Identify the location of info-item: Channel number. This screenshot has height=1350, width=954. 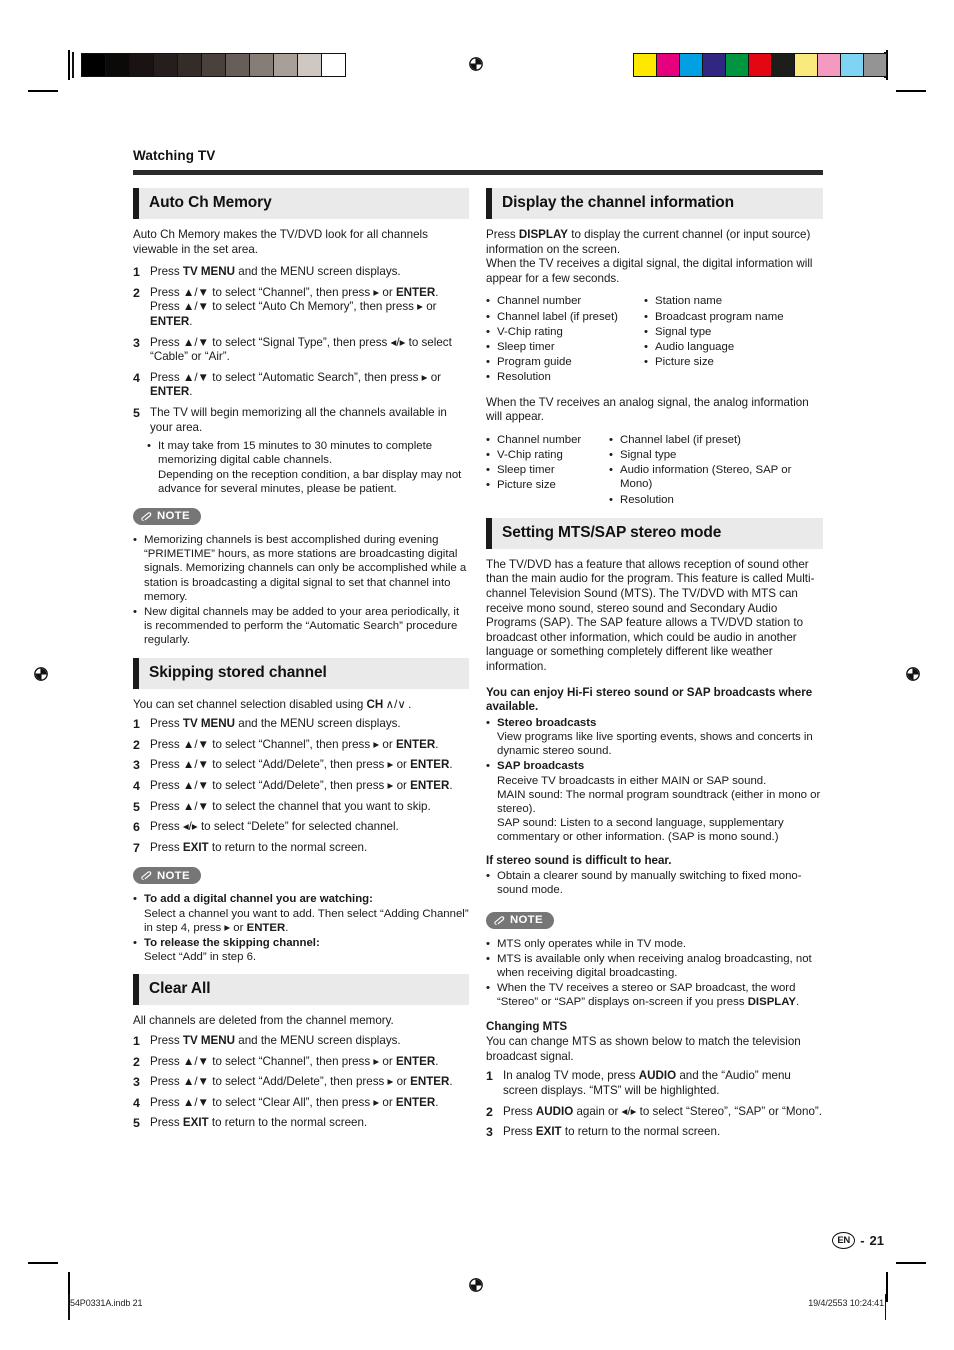
(565, 301).